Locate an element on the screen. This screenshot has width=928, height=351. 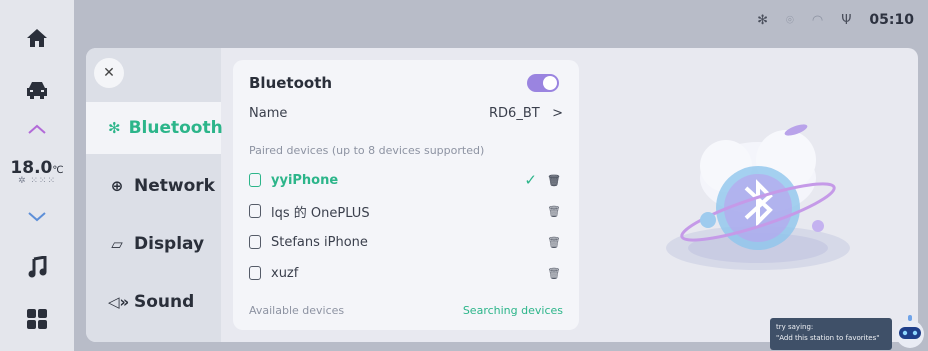
menu-item-bluetooth: ✻ Bluetooth is located at coordinates (154, 128).